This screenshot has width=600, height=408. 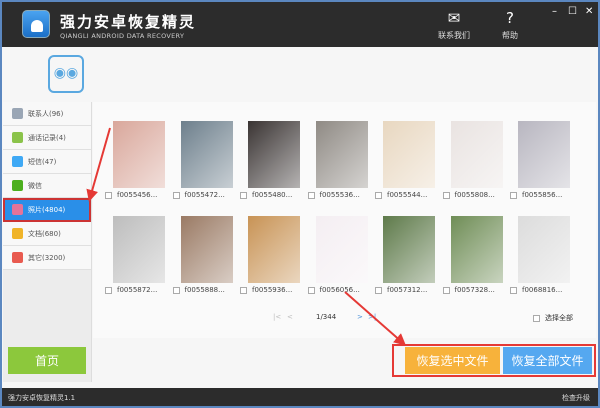 What do you see at coordinates (98, 164) in the screenshot?
I see `arrow-to-photos` at bounding box center [98, 164].